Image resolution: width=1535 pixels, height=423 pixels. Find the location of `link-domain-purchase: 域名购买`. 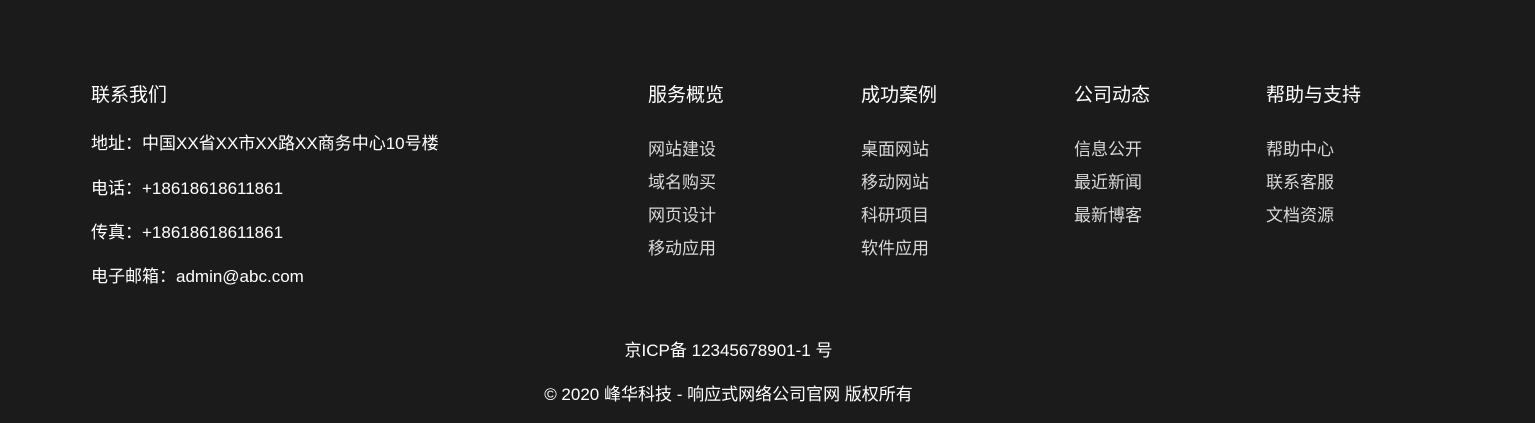

link-domain-purchase: 域名购买 is located at coordinates (682, 182).